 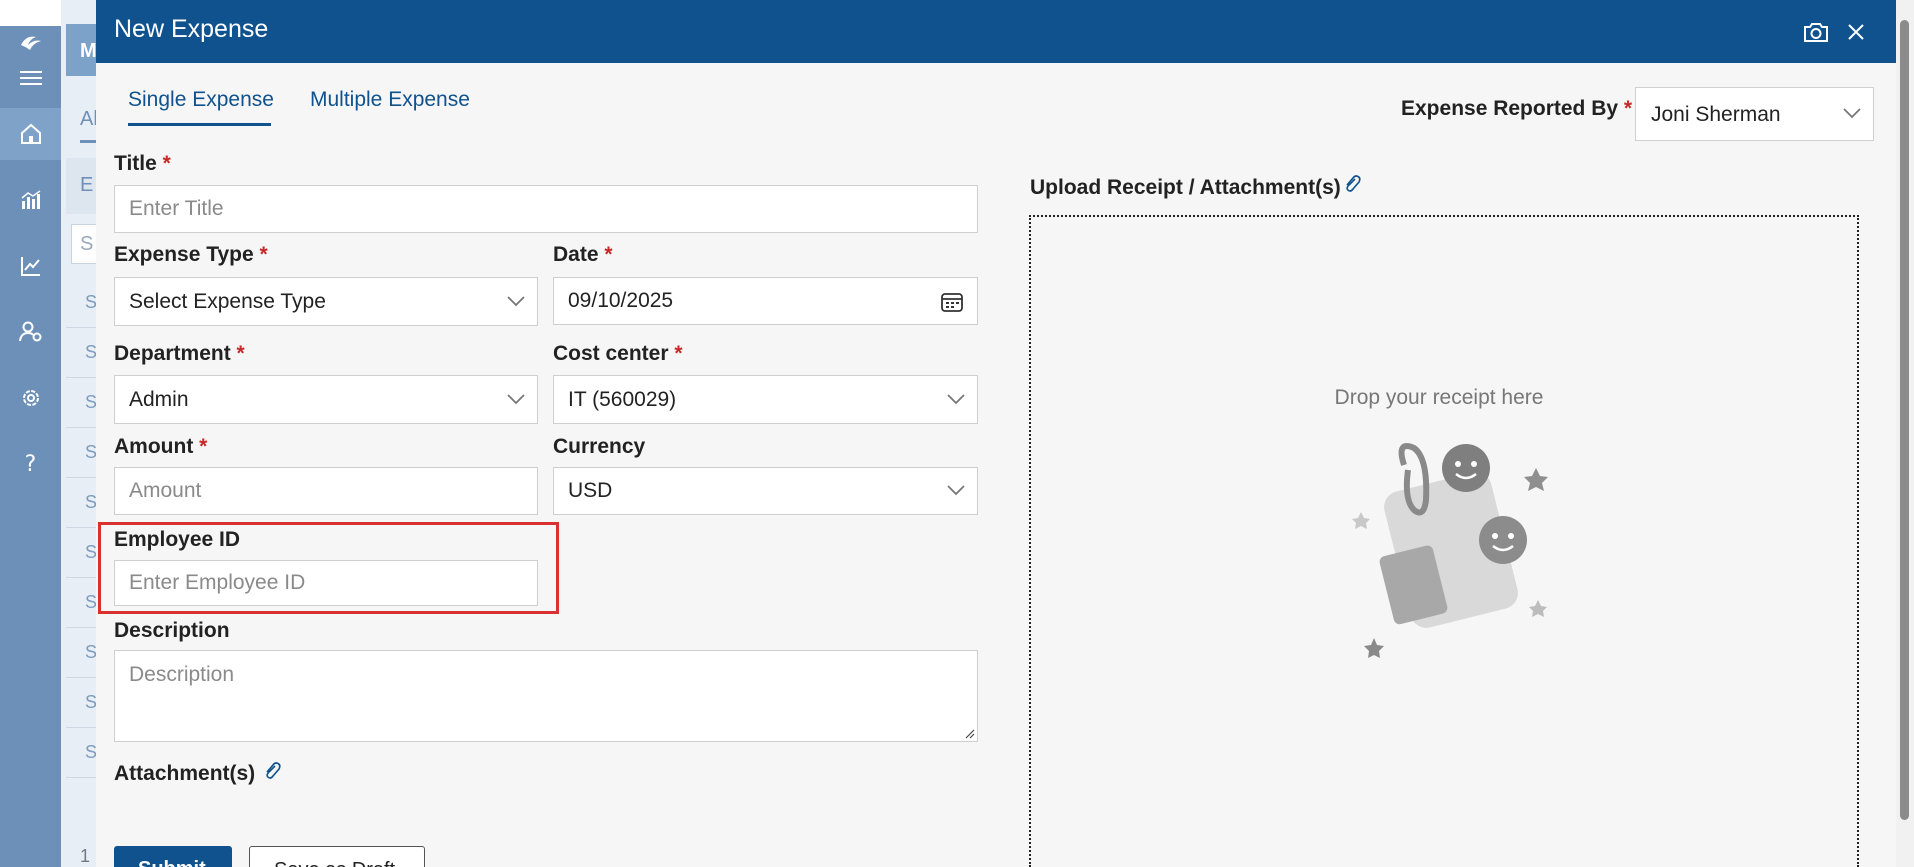 What do you see at coordinates (1439, 397) in the screenshot?
I see `dropzone-text: Drop your receipt here` at bounding box center [1439, 397].